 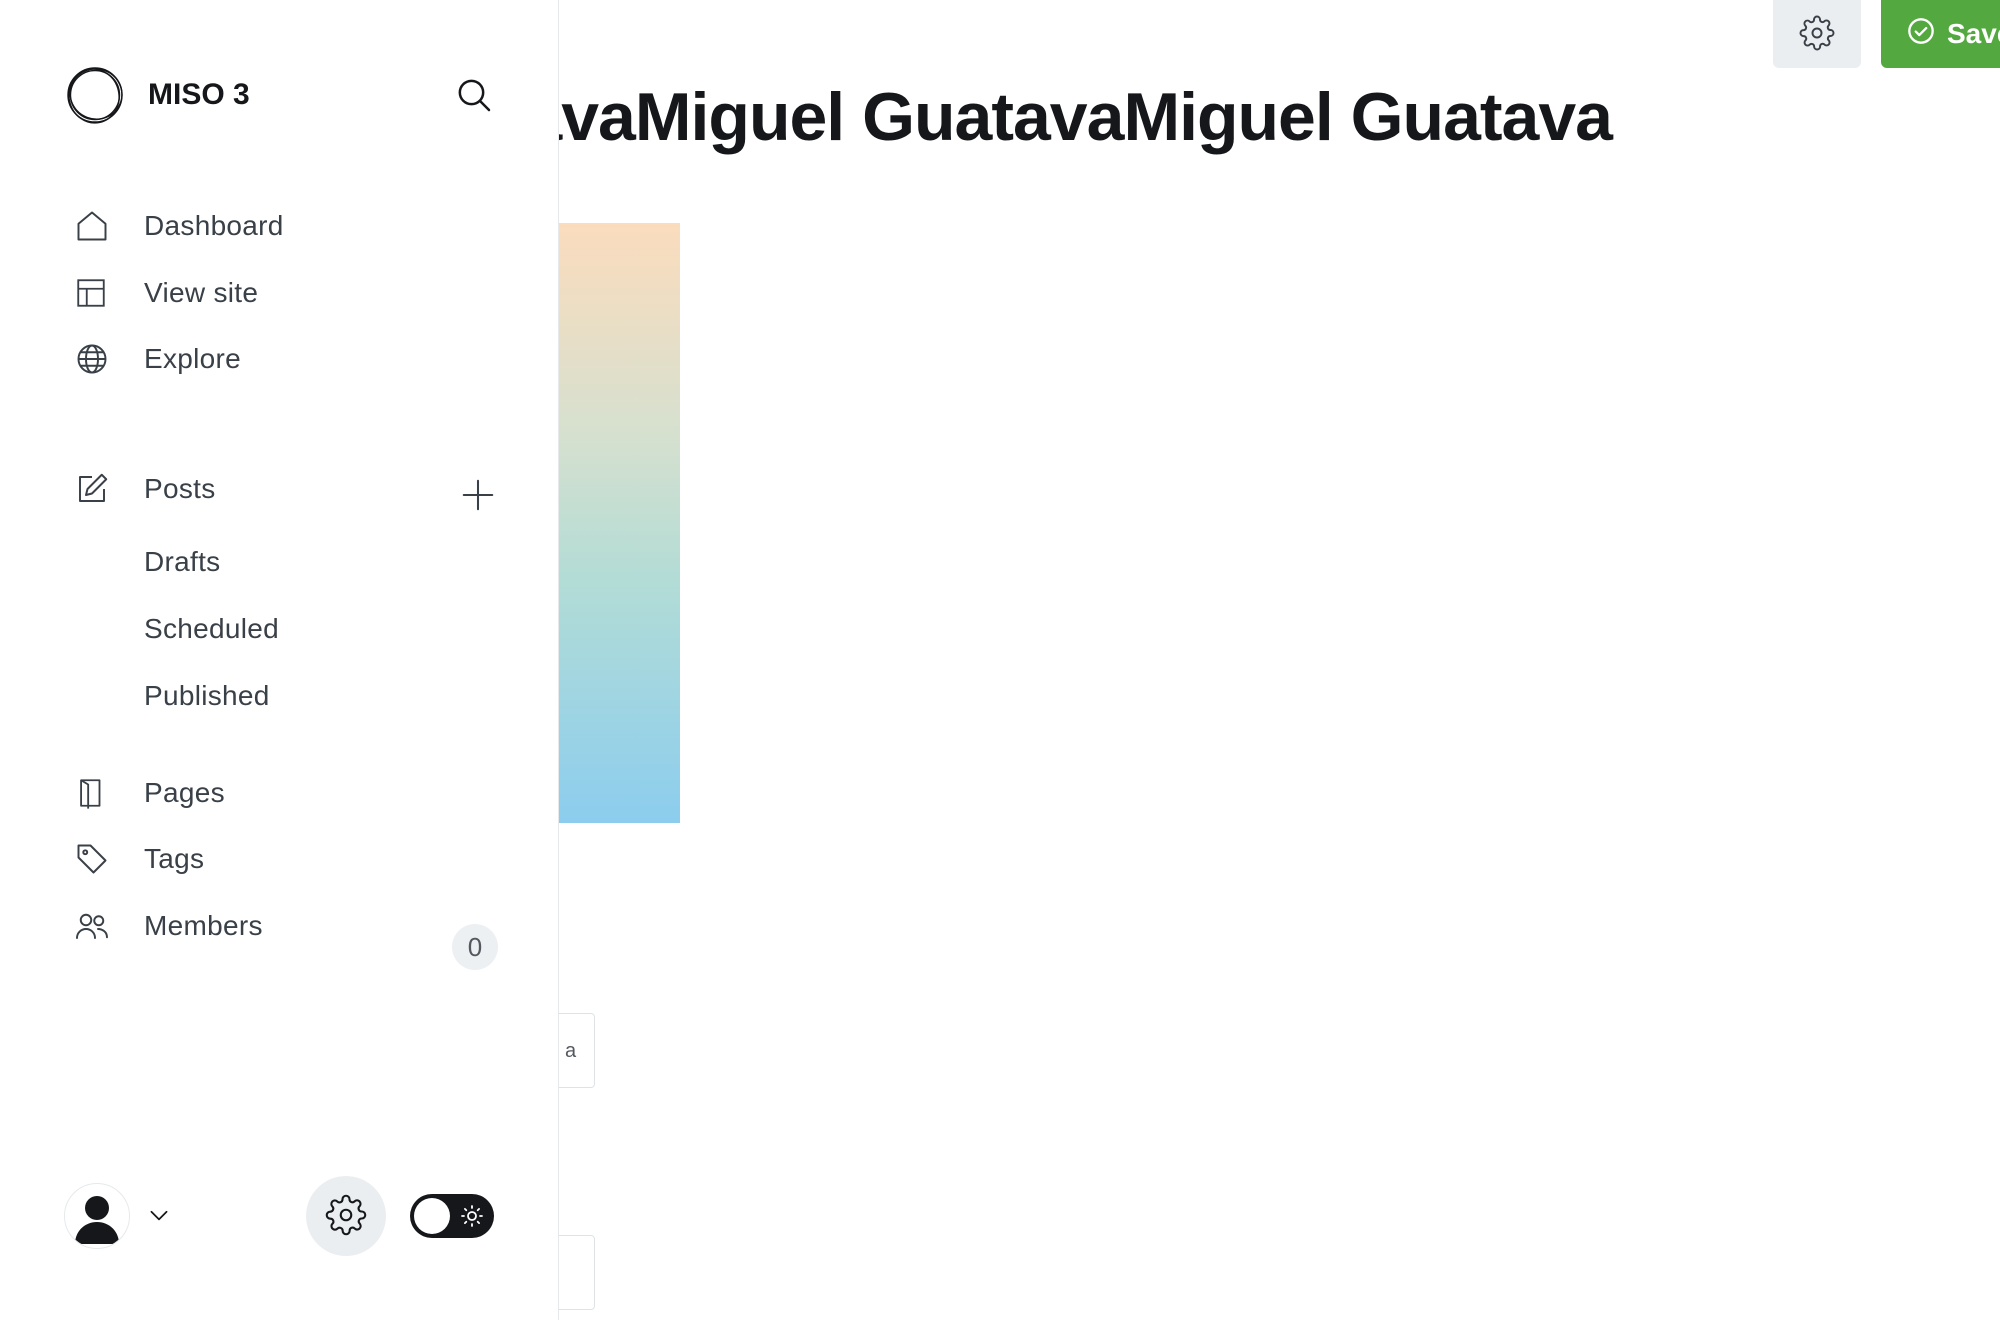 I want to click on users-icon, so click(x=93, y=926).